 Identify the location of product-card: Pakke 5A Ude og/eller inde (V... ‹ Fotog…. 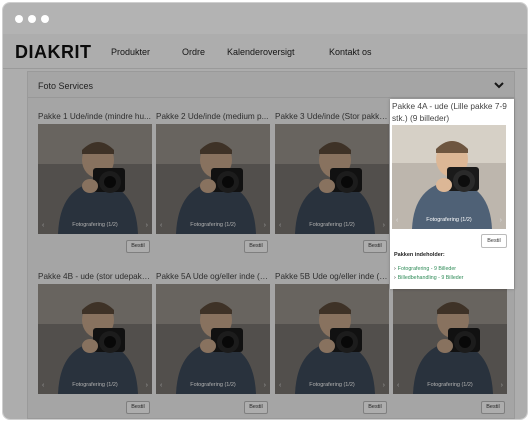
(213, 332).